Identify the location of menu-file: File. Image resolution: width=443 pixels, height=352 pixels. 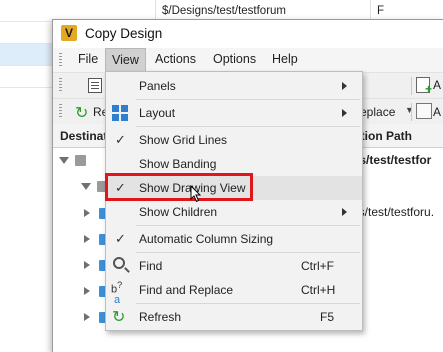
(88, 59).